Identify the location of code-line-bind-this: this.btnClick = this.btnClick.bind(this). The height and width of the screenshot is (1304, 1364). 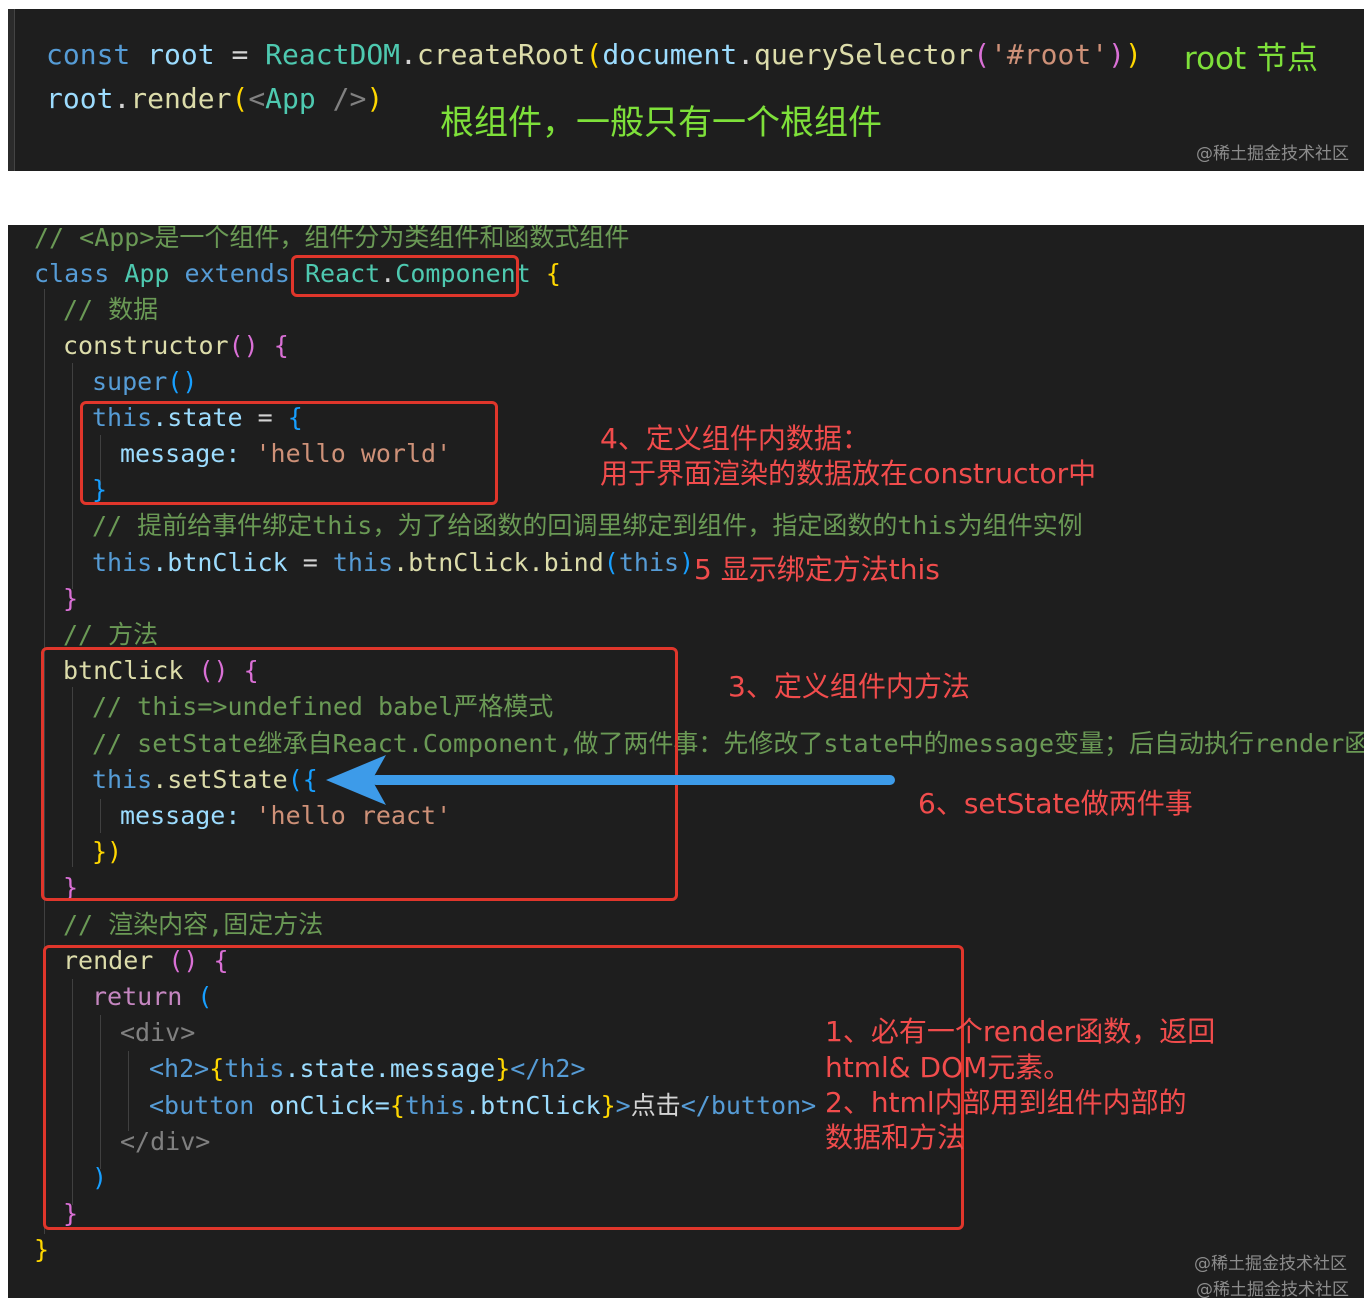
(393, 563).